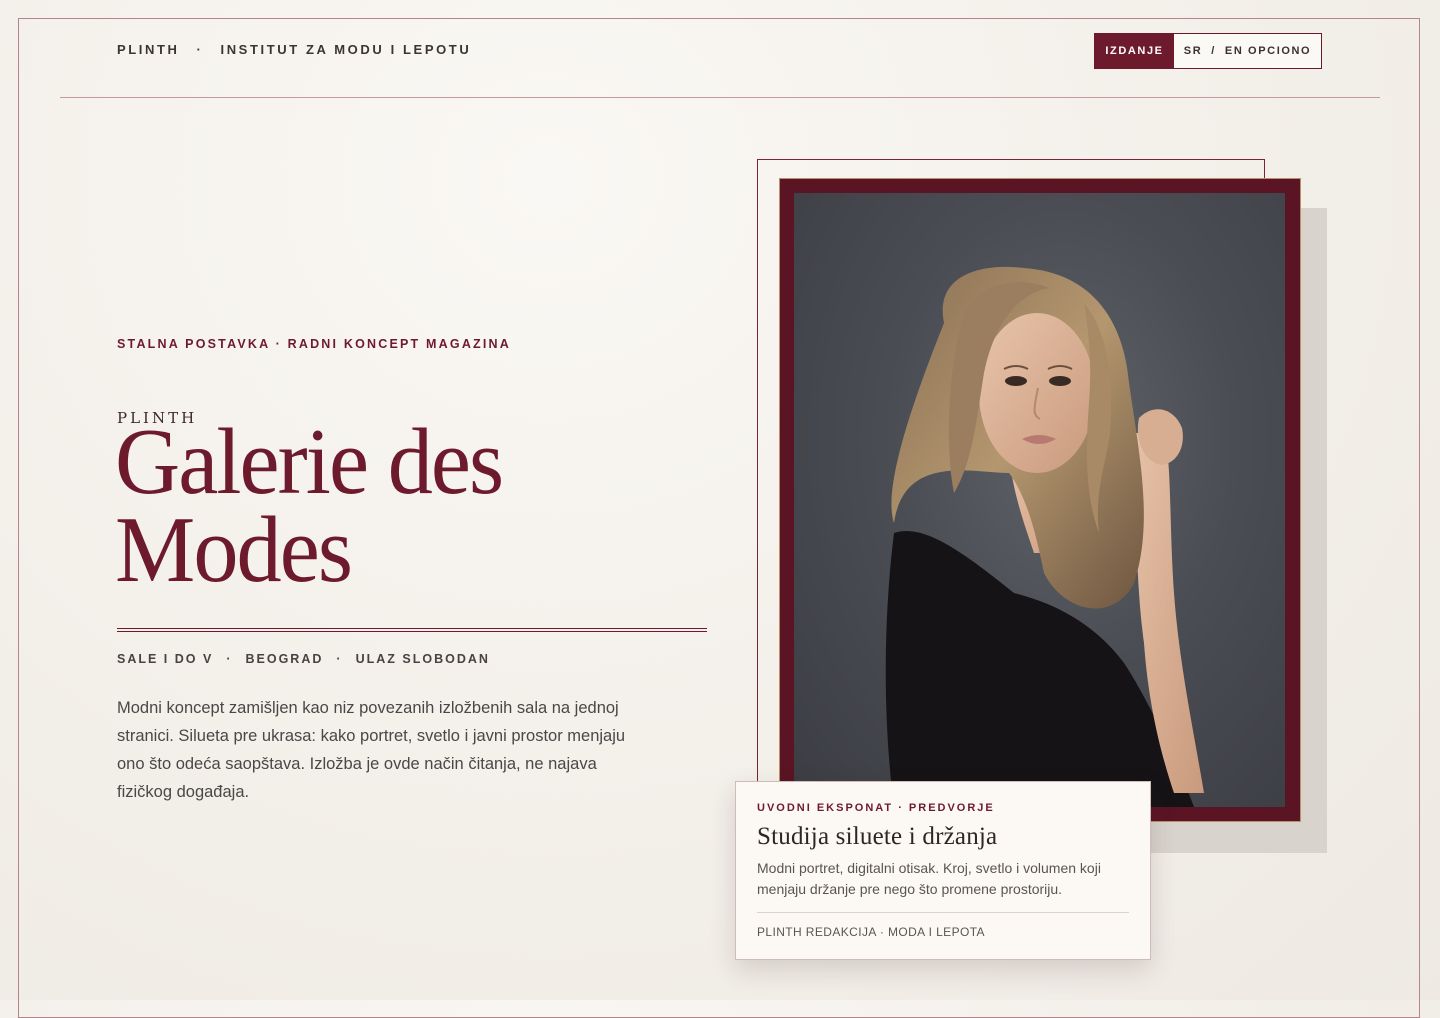 This screenshot has width=1440, height=1018. Describe the element at coordinates (148, 49) in the screenshot. I see `site-brand: PLINTH` at that location.